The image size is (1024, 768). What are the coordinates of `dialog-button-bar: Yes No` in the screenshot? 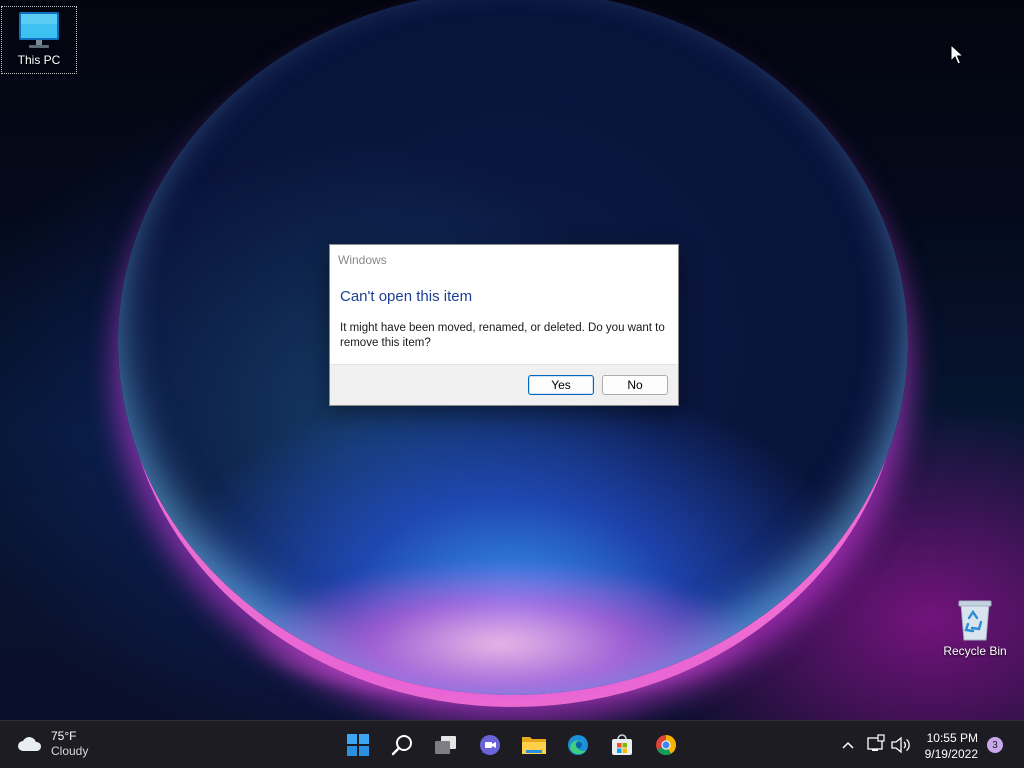 It's located at (504, 384).